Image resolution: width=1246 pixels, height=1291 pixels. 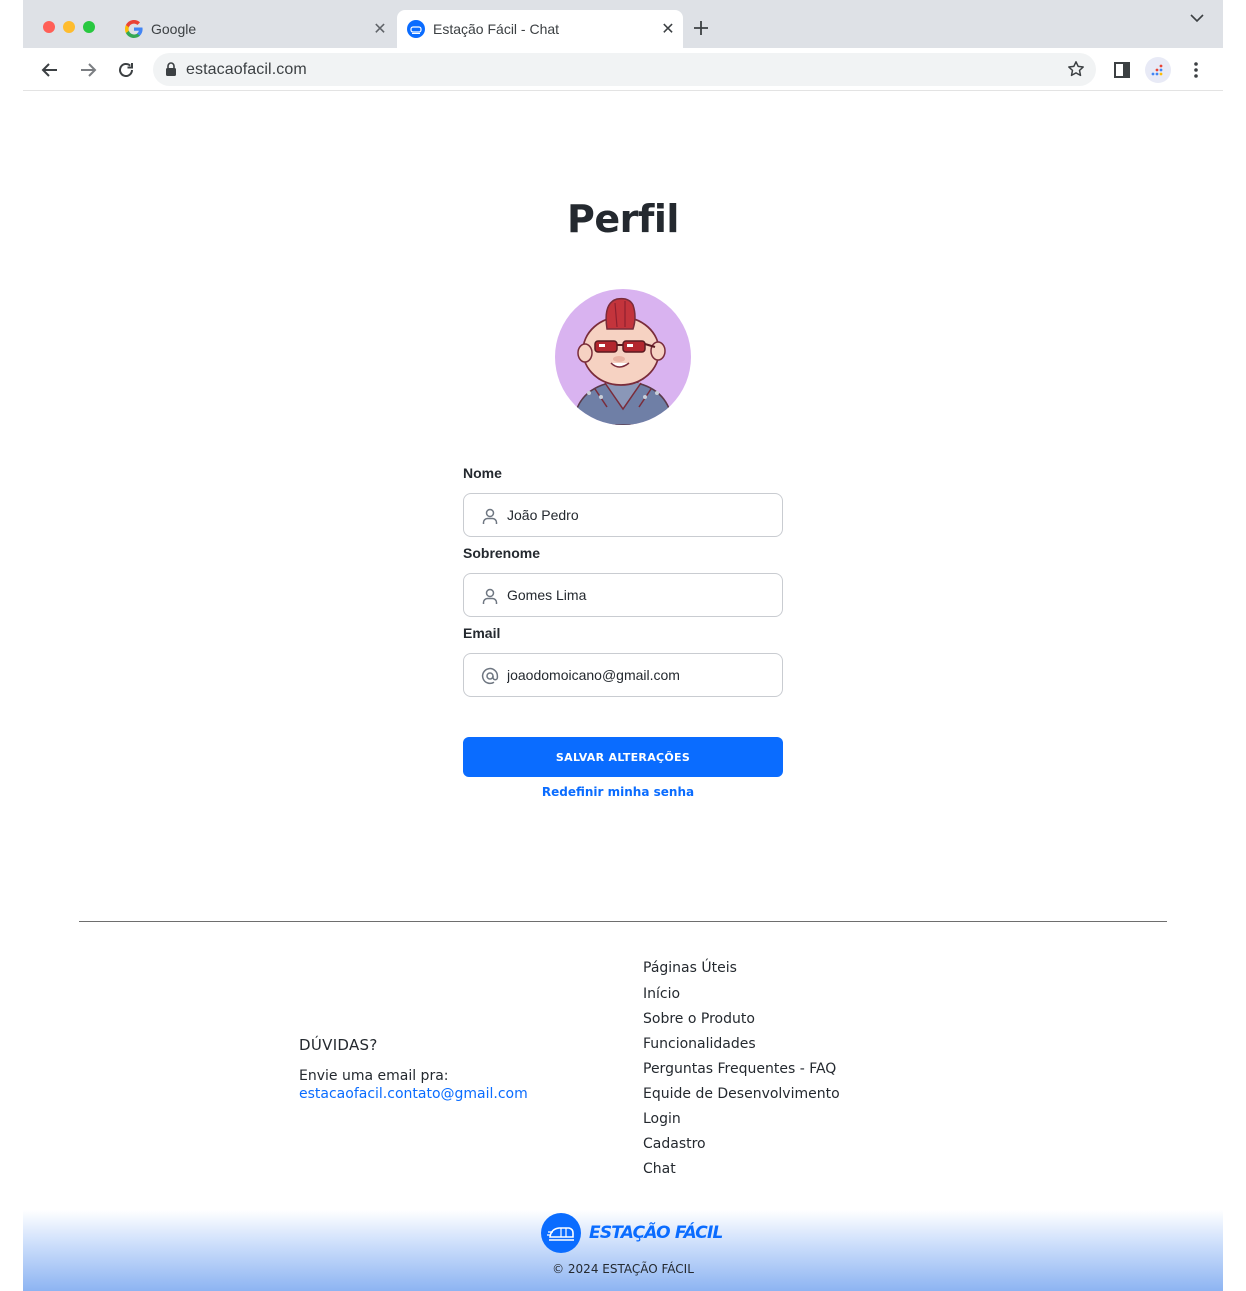 I want to click on brand-name: ESTAÇÃO FÁCIL, so click(x=656, y=1233).